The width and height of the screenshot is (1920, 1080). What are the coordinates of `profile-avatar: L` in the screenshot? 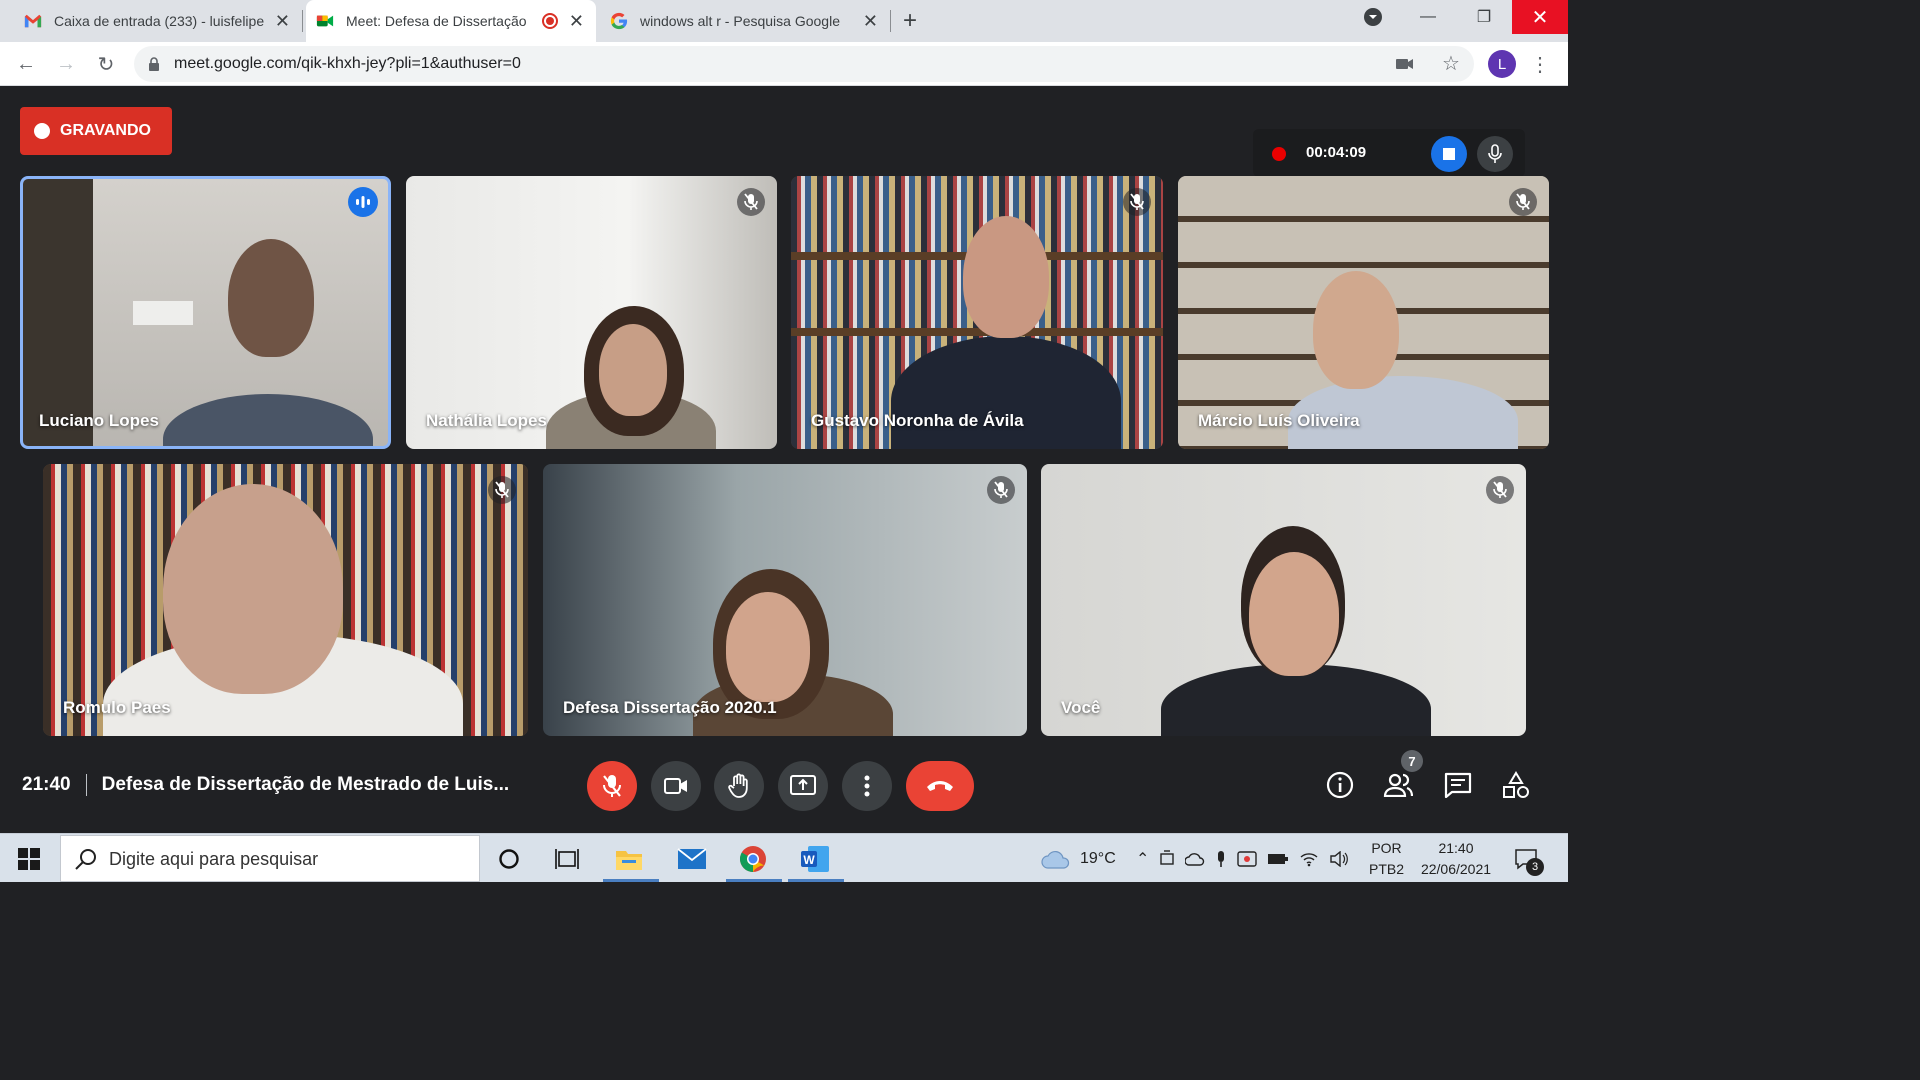 It's located at (1502, 64).